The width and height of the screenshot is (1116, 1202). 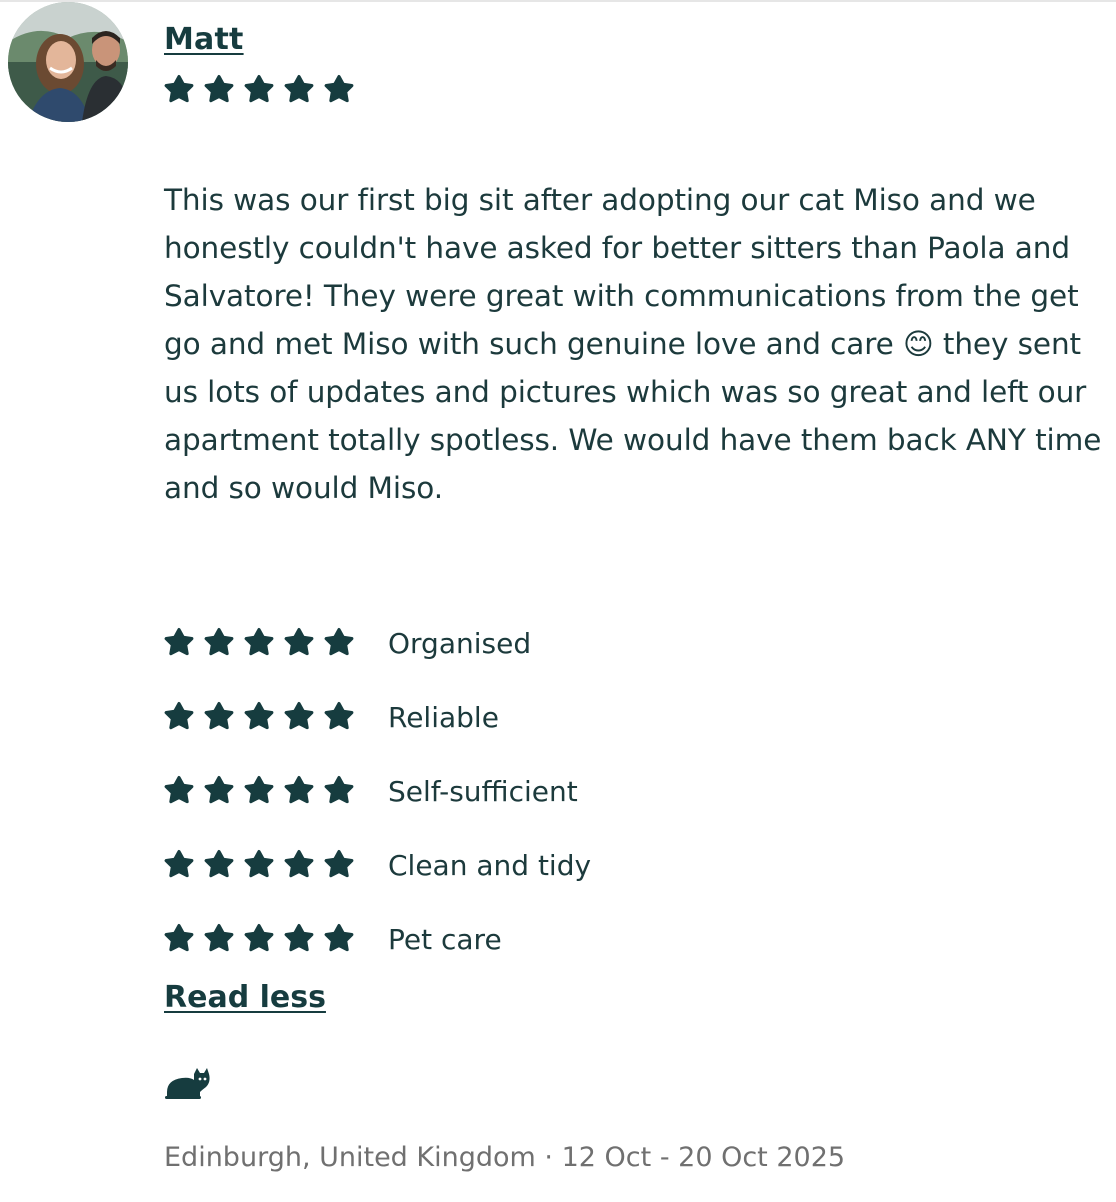 What do you see at coordinates (187, 1083) in the screenshot?
I see `cat-icon` at bounding box center [187, 1083].